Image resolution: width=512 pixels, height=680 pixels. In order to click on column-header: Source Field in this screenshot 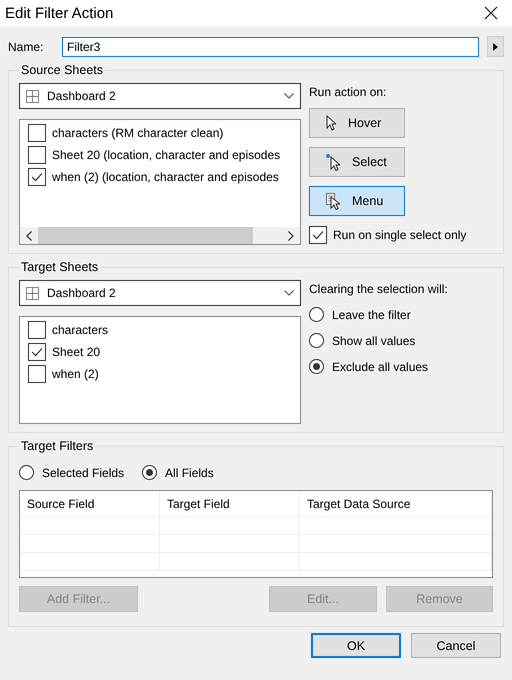, I will do `click(90, 503)`.